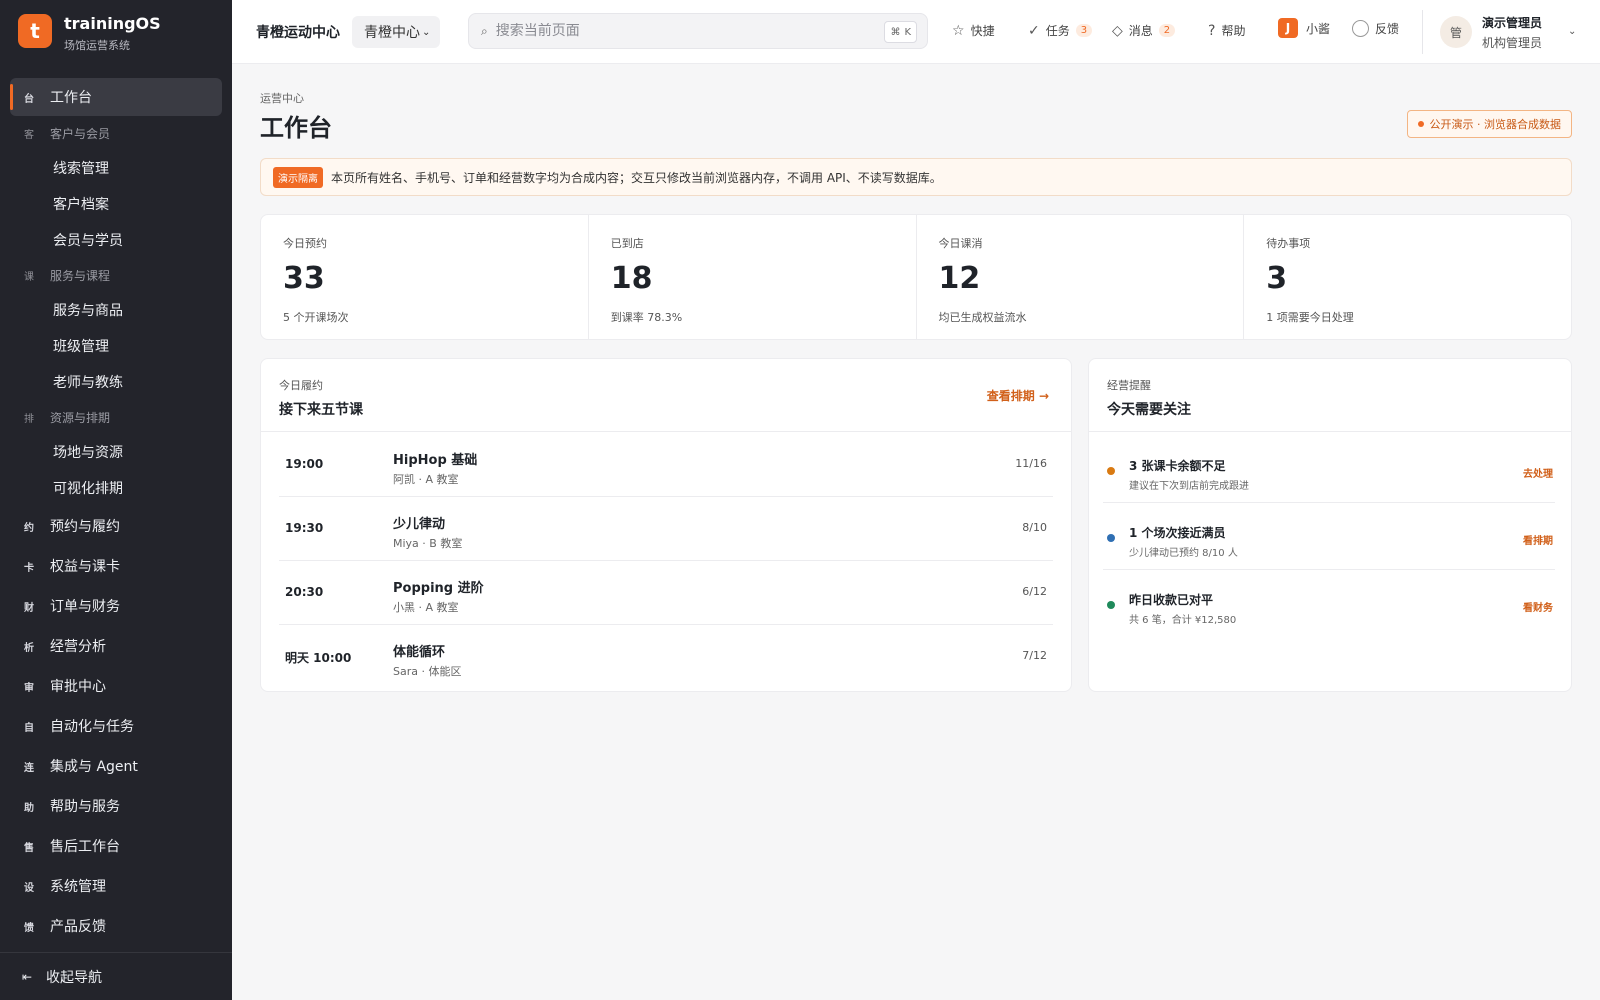 The image size is (1600, 1000). What do you see at coordinates (116, 133) in the screenshot?
I see `sidebar-group-heading: 客 客户与会员` at bounding box center [116, 133].